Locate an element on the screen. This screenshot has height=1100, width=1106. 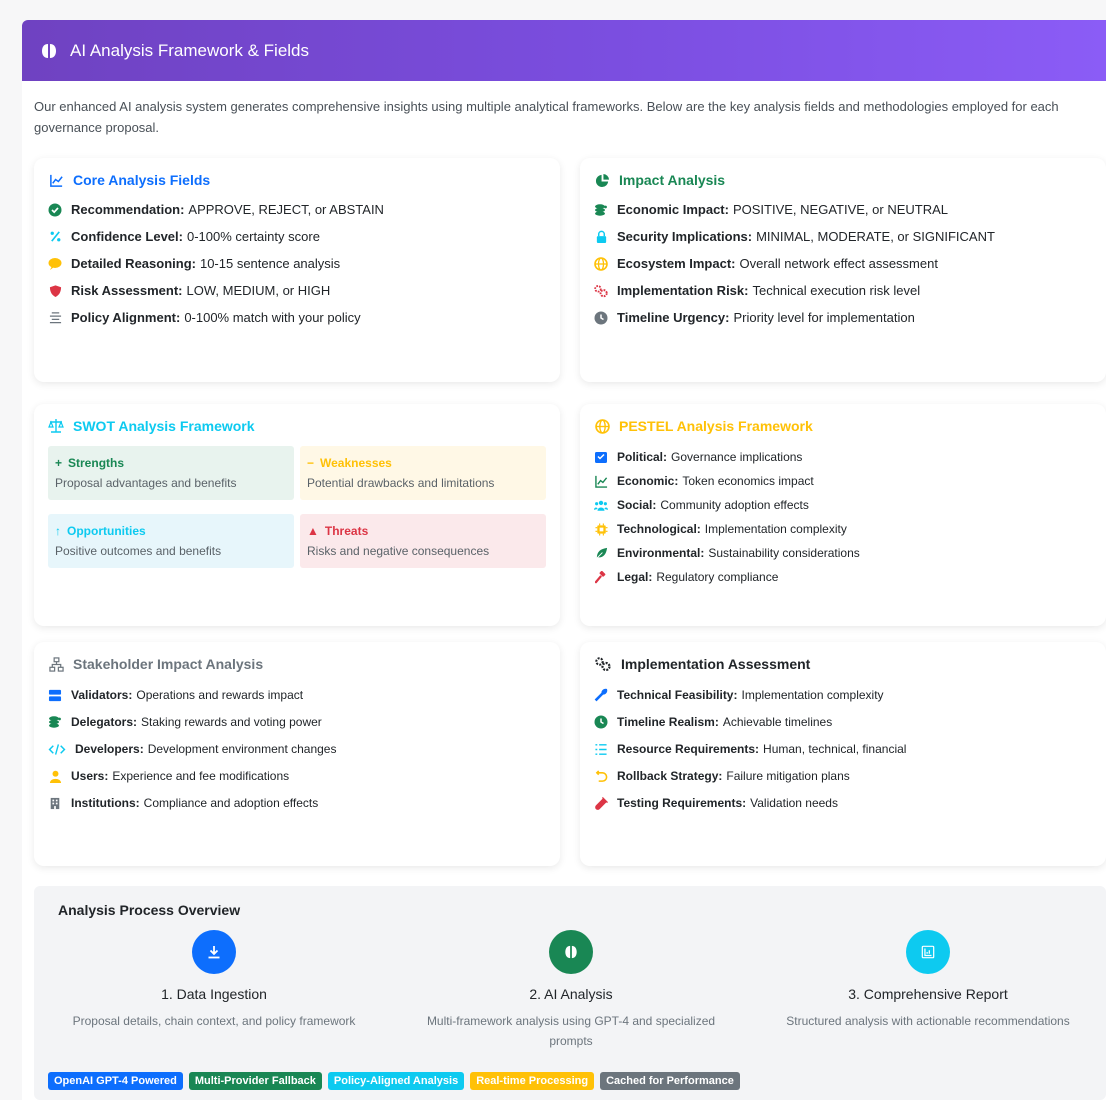
undo-icon is located at coordinates (601, 776).